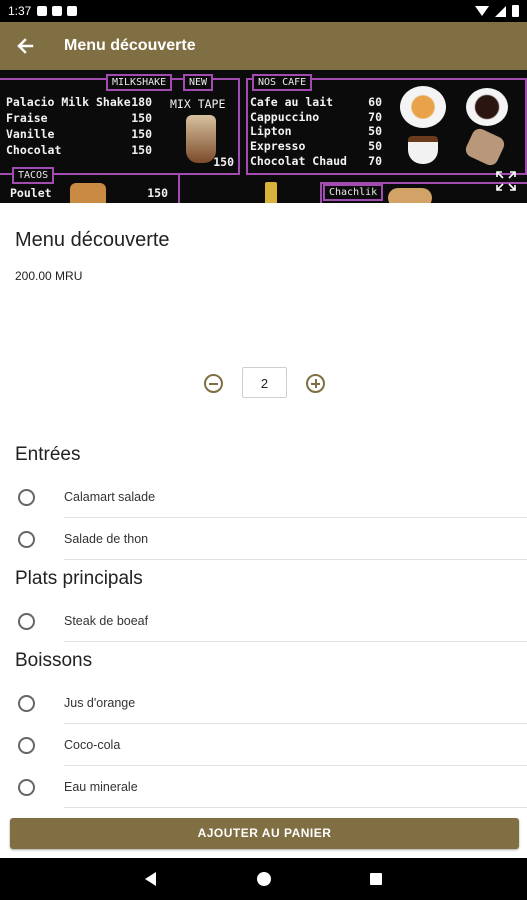 This screenshot has width=527, height=900. I want to click on espresso-cup-image, so click(487, 107).